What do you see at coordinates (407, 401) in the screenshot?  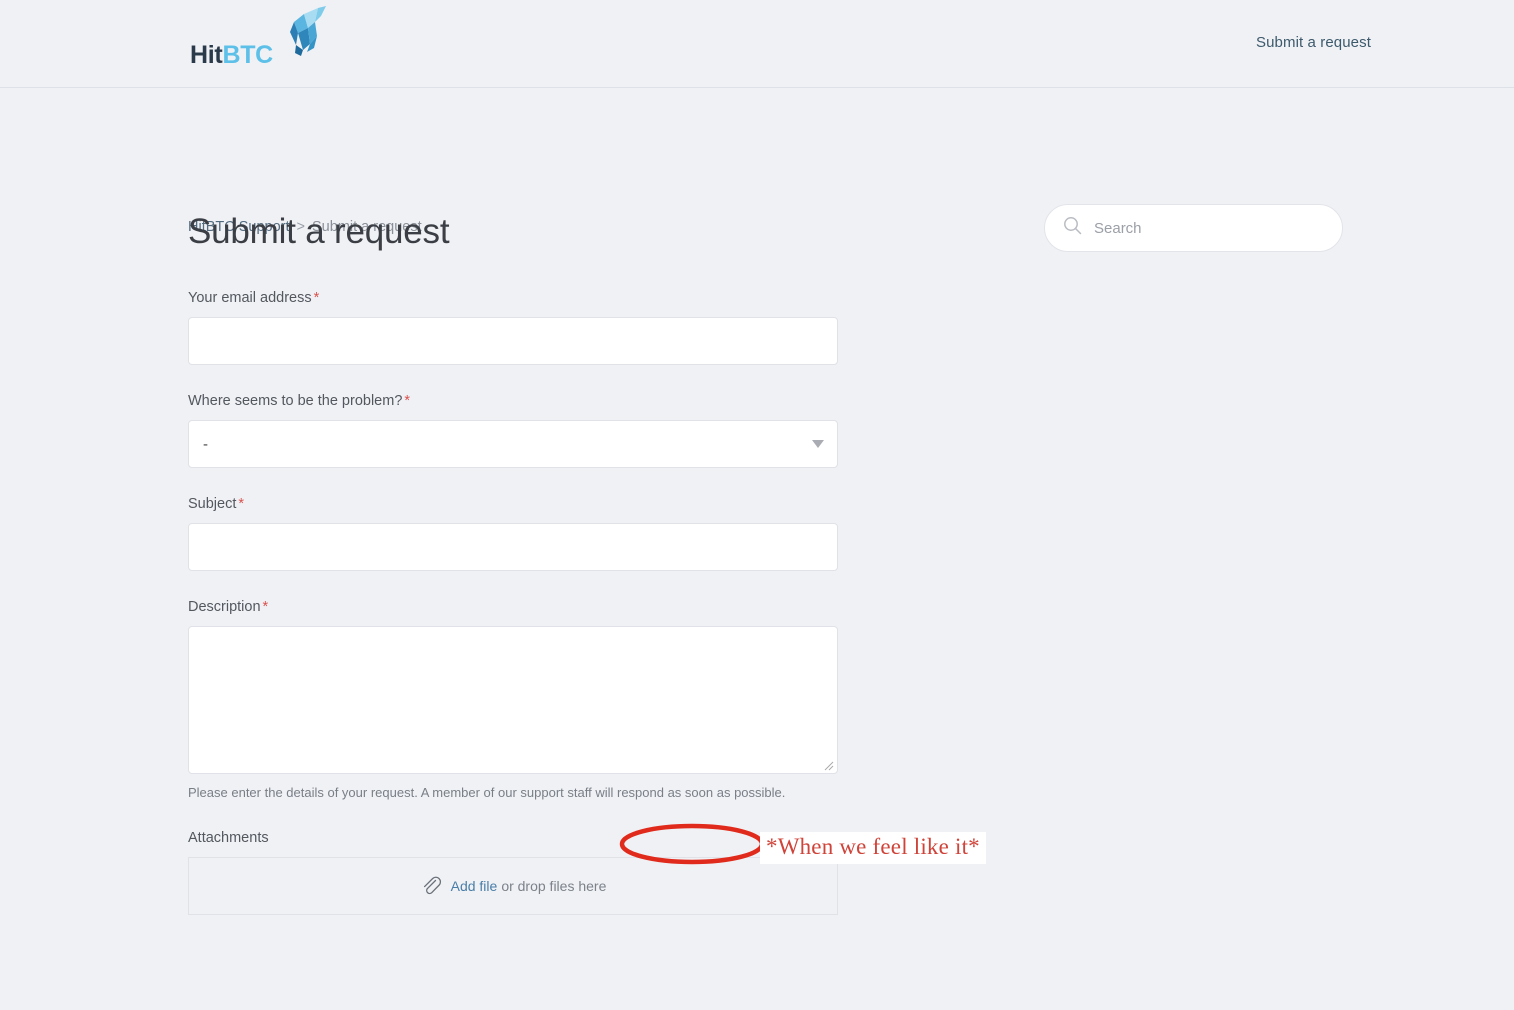 I see `required-marker-problem: *` at bounding box center [407, 401].